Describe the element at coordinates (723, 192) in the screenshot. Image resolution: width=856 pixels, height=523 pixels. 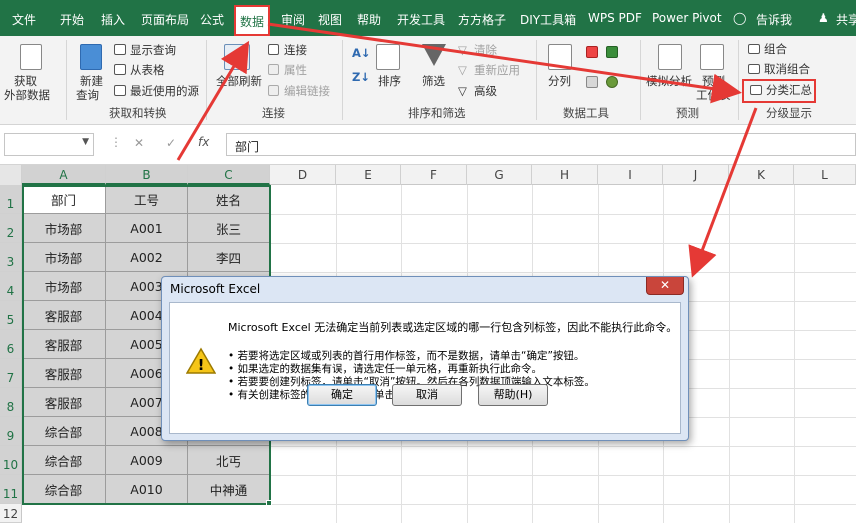
I see `arrow-to-dialog` at that location.